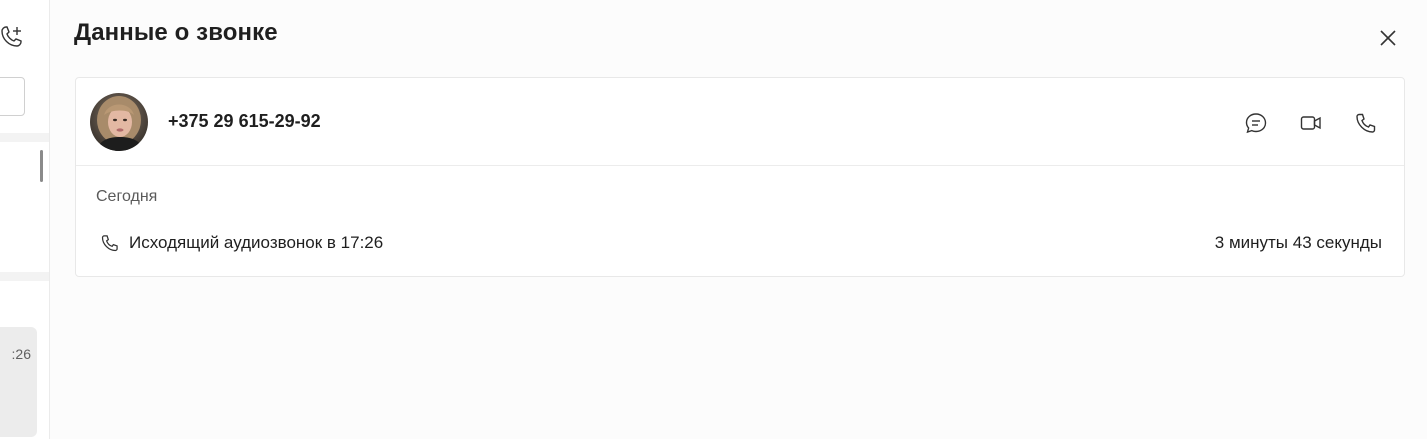  I want to click on contact-phone: +375 29 615-29-92, so click(244, 121).